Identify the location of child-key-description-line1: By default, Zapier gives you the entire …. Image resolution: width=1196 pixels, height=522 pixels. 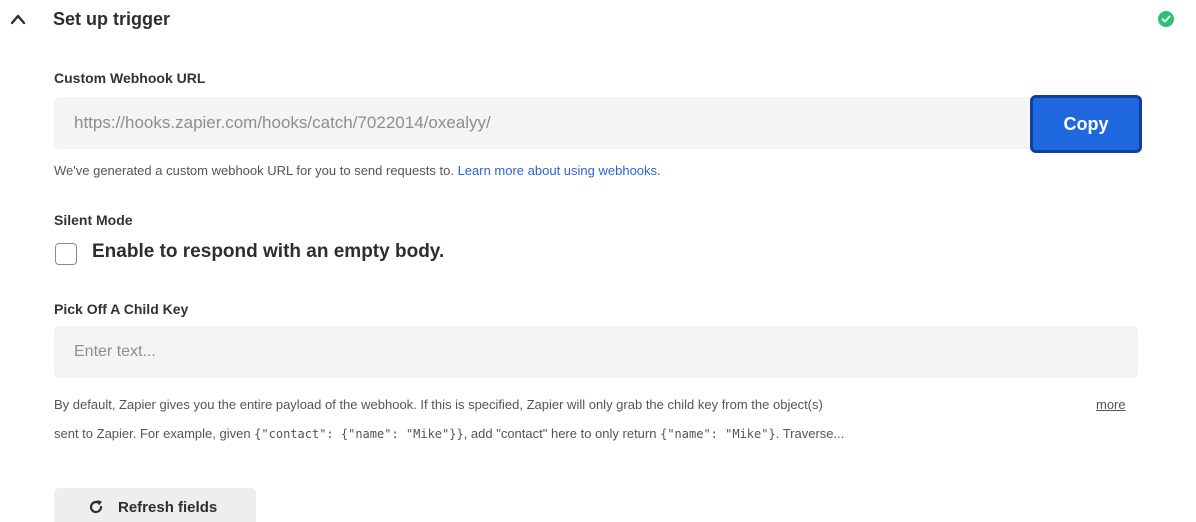
(438, 404).